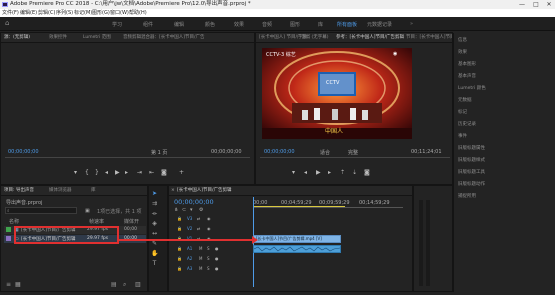 The width and height of the screenshot is (555, 295). I want to click on annotation-arrow, so click(188, 240).